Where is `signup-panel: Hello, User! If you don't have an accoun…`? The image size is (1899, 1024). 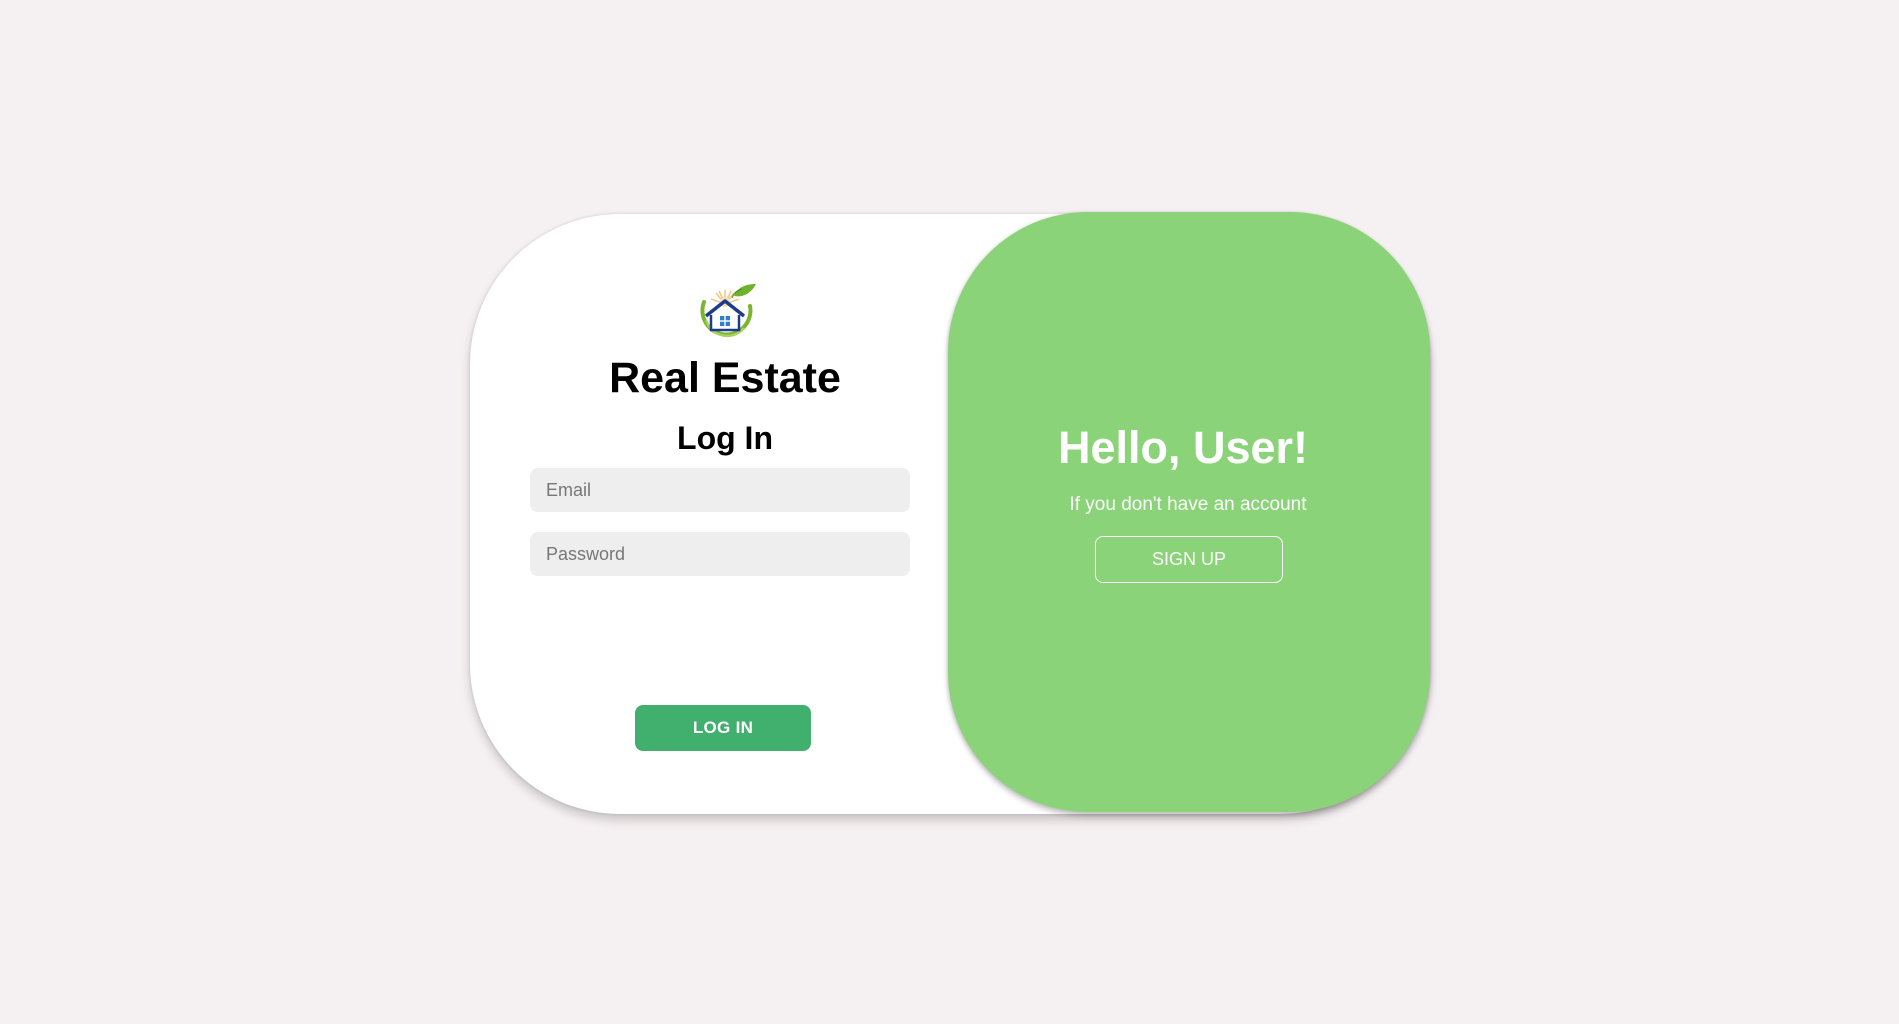 signup-panel: Hello, User! If you don't have an accoun… is located at coordinates (1189, 512).